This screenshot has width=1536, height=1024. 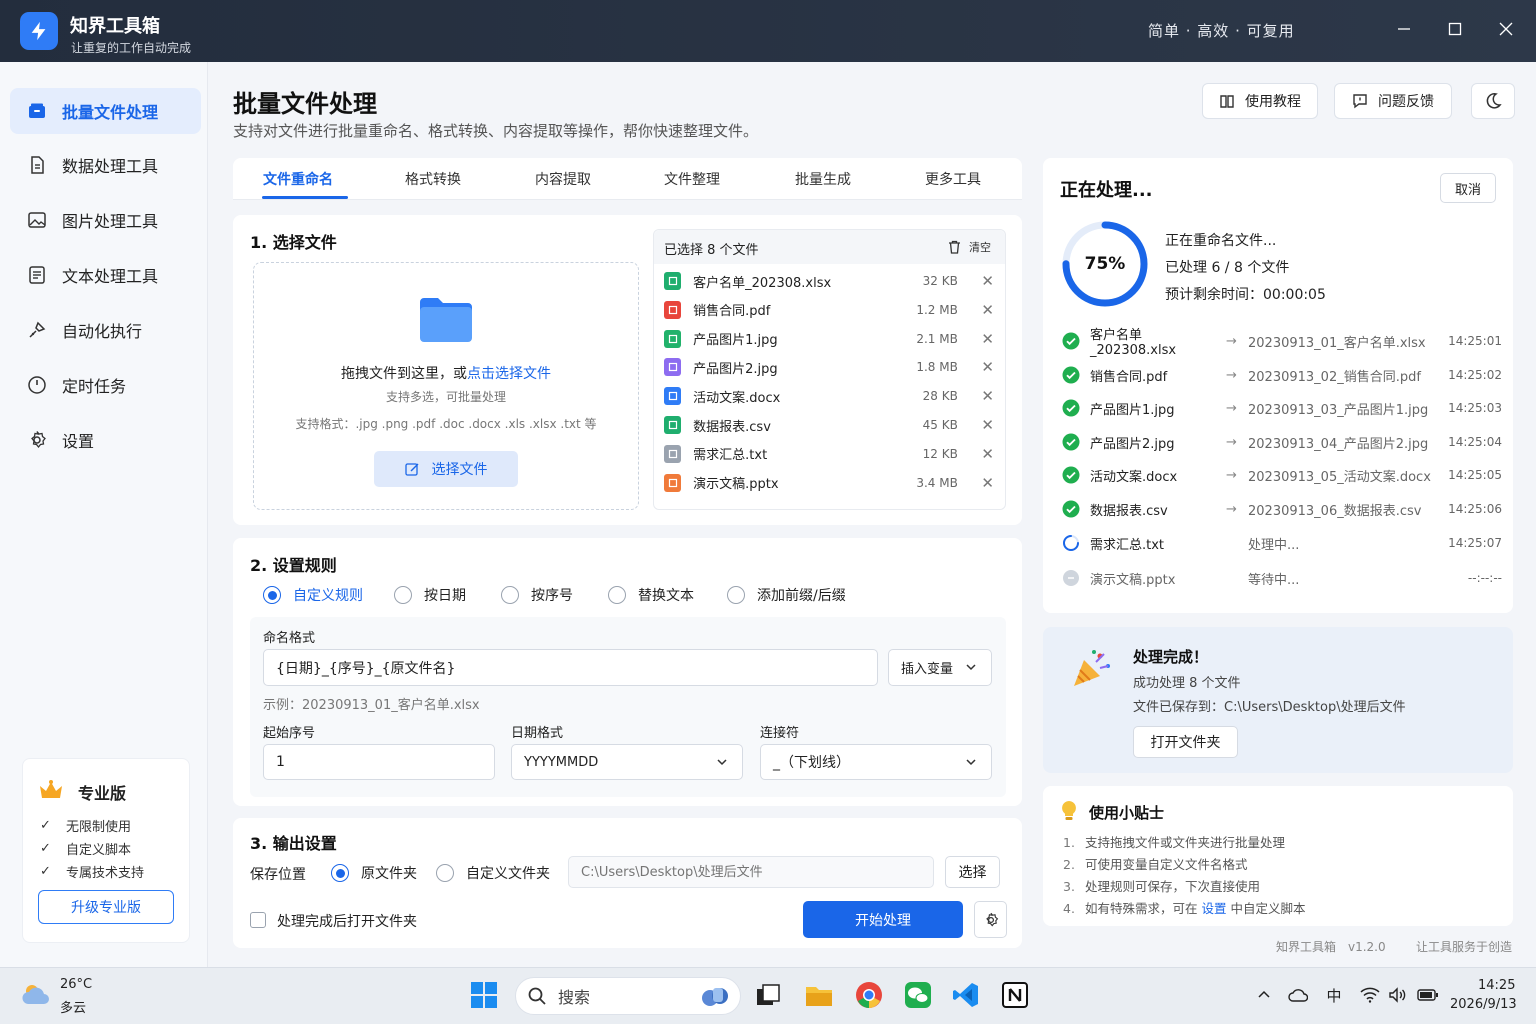 What do you see at coordinates (258, 920) in the screenshot?
I see `open-after-checkbox` at bounding box center [258, 920].